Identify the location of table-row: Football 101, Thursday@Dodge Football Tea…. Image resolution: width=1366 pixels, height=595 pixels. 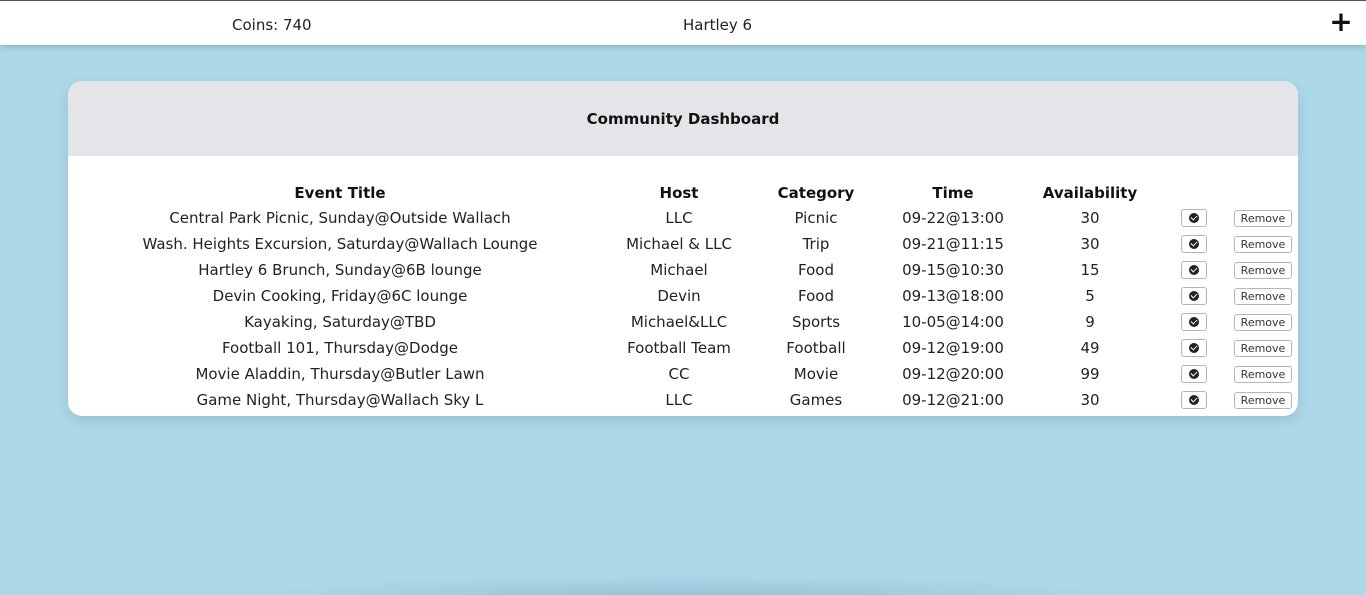
(683, 348).